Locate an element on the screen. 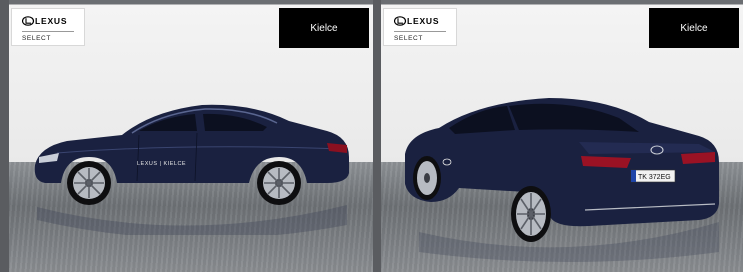  door-decal-text: LEXUS | KIELCE is located at coordinates (161, 164).